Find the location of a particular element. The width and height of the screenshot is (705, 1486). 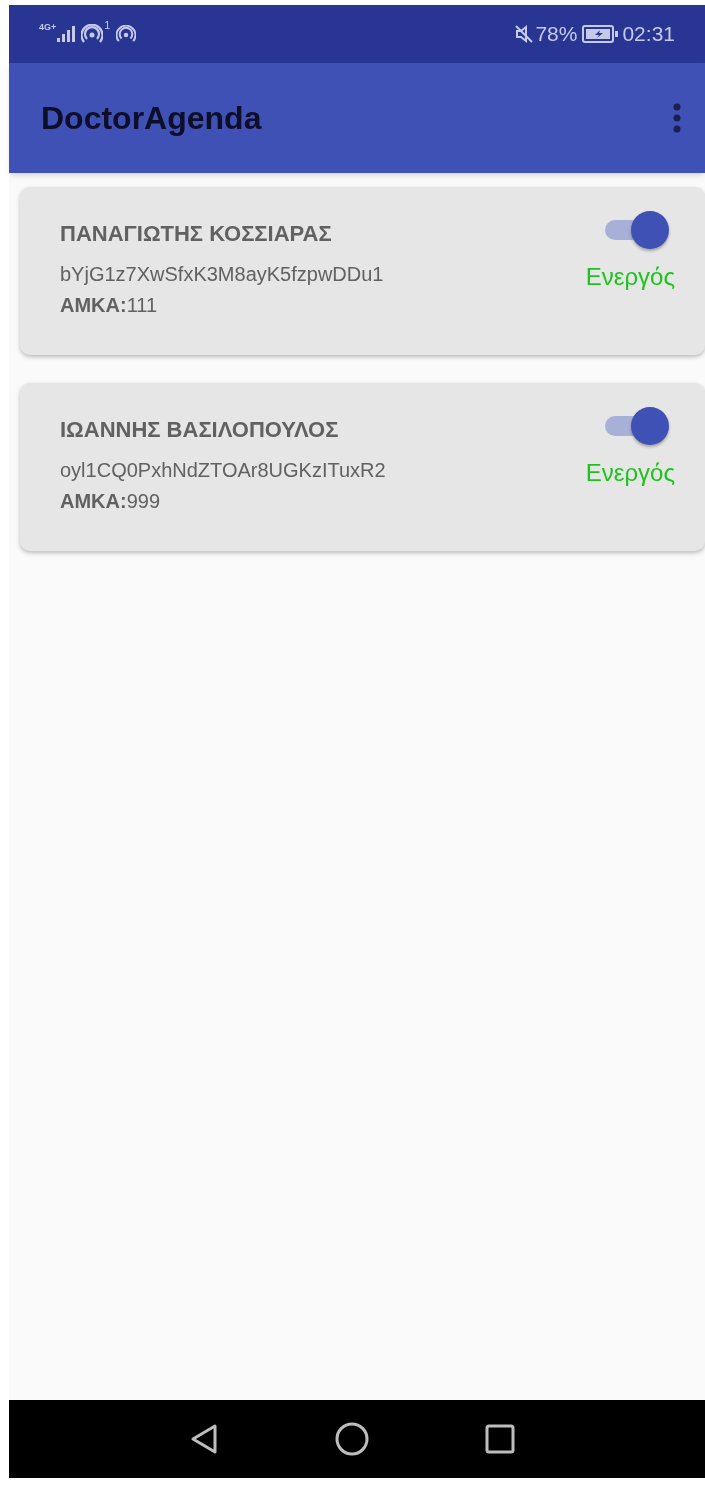

patient-card: ΙΩΑΝΝΗΣ ΒΑΣΙΛΟΠΟΥΛΟΣ oyl1CQ0PxhNdZTOAr8UGKzITuxR2 ΑΜΚΑ:999 Ενεργός is located at coordinates (362, 467).